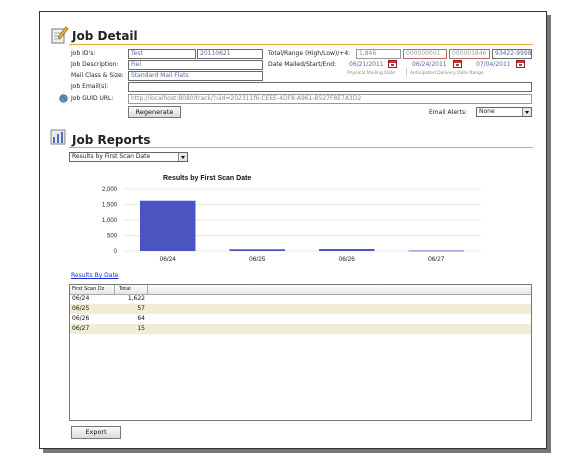 The width and height of the screenshot is (585, 468). What do you see at coordinates (195, 76) in the screenshot?
I see `mail-class-field: Standard Mail Flats` at bounding box center [195, 76].